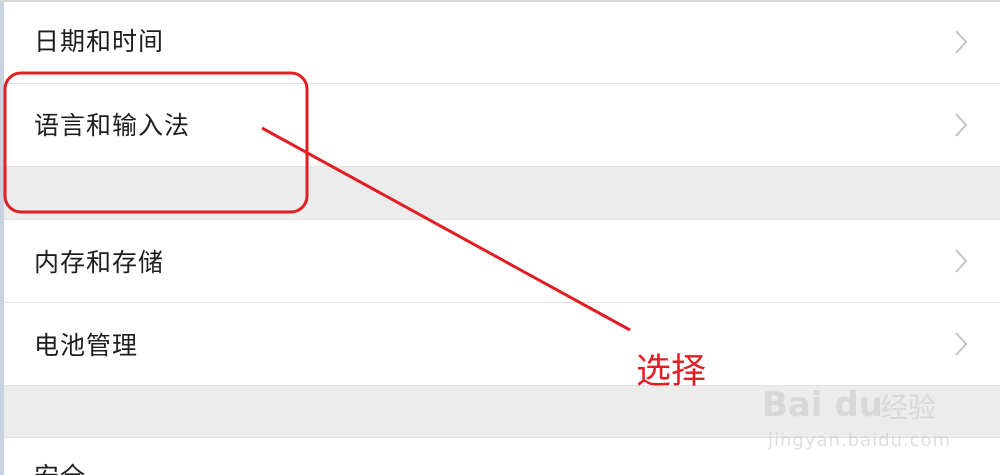  What do you see at coordinates (671, 372) in the screenshot?
I see `annotation-label: 选择` at bounding box center [671, 372].